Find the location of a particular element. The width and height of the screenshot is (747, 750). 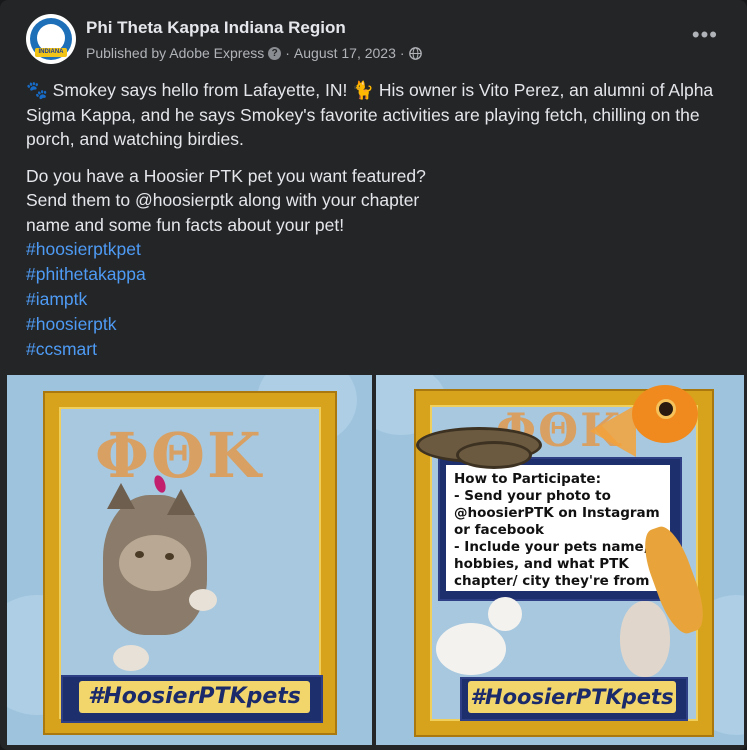

cat-face is located at coordinates (155, 563).